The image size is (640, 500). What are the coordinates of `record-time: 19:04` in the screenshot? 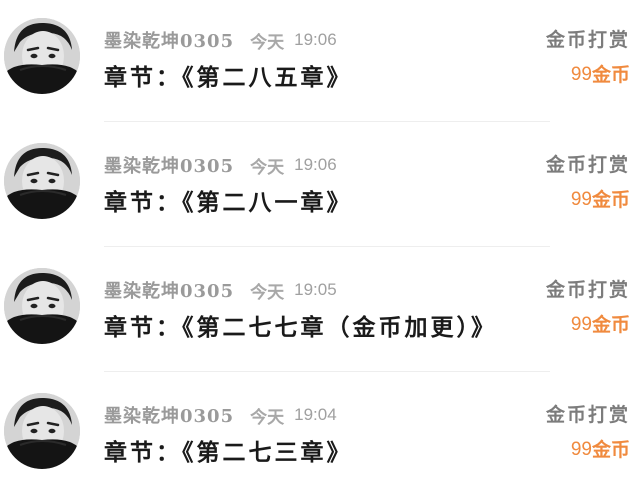 It's located at (315, 414).